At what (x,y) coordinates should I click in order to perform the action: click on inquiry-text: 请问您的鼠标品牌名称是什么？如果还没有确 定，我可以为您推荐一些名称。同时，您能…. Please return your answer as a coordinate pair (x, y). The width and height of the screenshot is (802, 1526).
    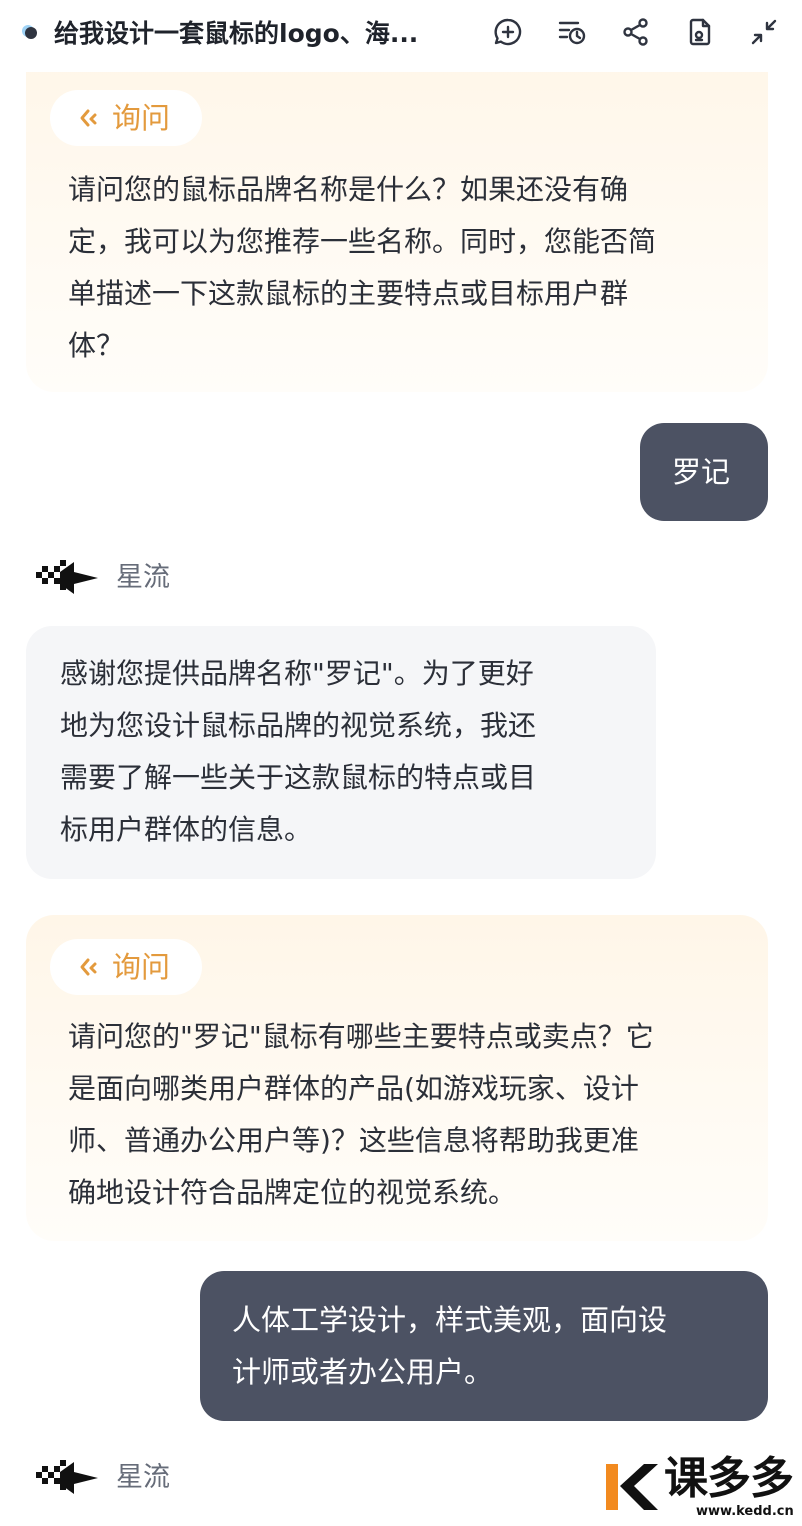
    Looking at the image, I should click on (408, 268).